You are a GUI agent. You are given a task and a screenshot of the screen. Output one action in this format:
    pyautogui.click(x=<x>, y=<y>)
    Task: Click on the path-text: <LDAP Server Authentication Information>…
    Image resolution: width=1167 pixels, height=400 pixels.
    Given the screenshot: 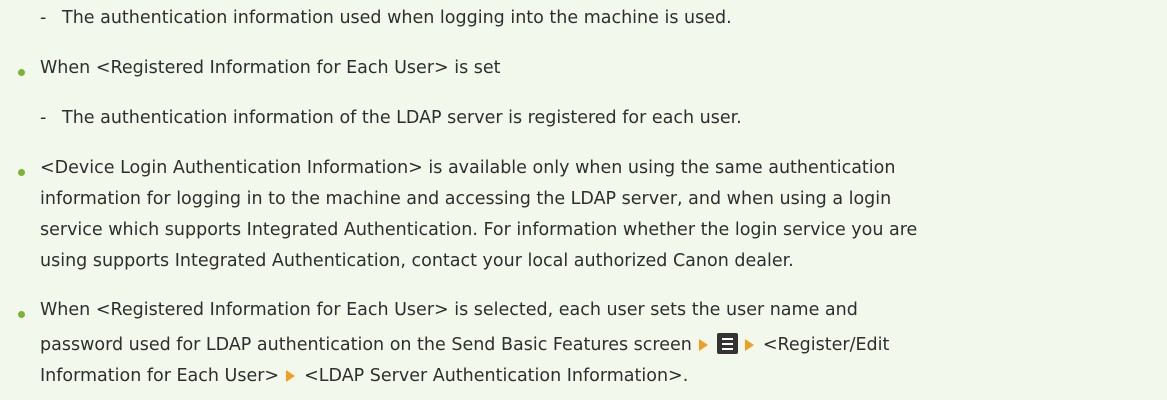 What is the action you would take?
    pyautogui.click(x=496, y=376)
    